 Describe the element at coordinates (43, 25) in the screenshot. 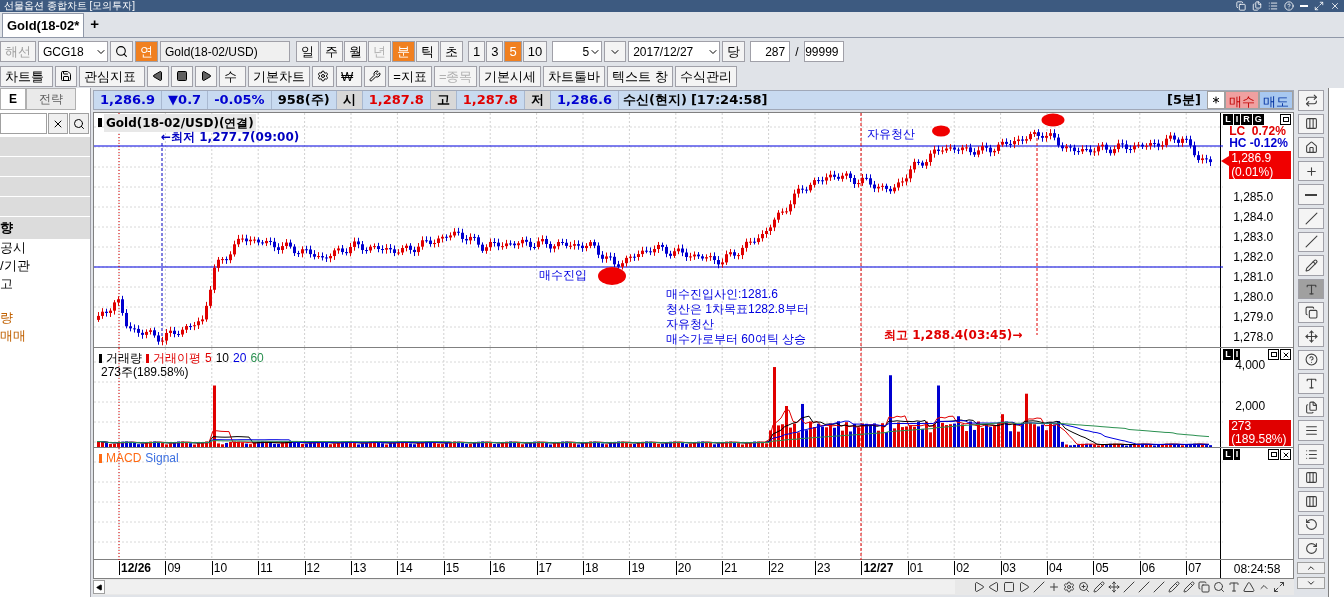

I see `chart-tab: Gold(18-02*` at that location.